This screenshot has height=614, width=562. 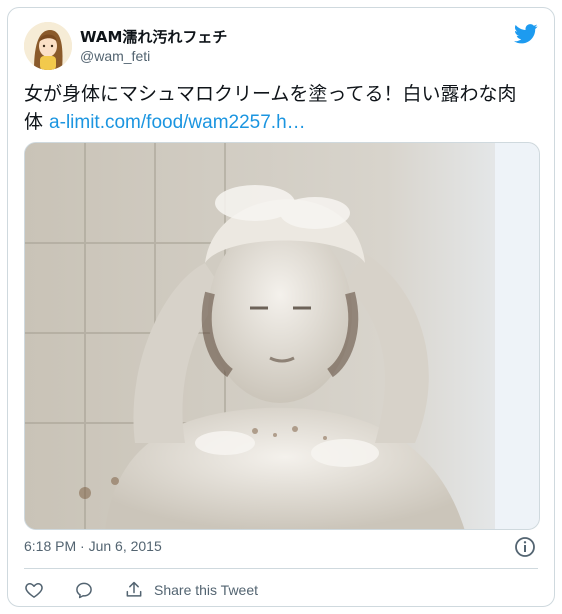 I want to click on avatar-illustration-icon, so click(x=48, y=46).